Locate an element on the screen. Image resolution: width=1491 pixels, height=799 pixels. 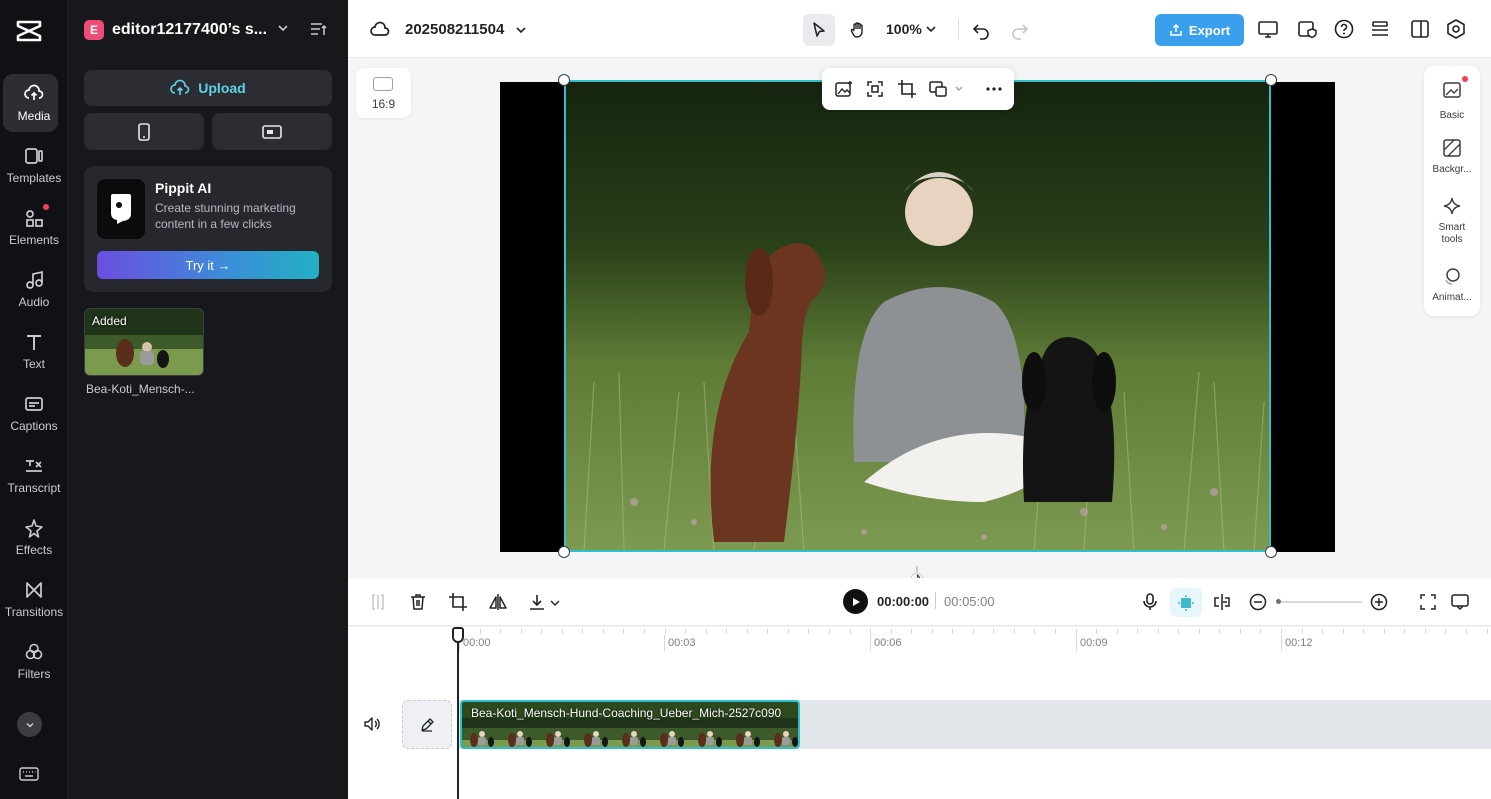
rail-item-transitions: Transitions is located at coordinates (34, 599).